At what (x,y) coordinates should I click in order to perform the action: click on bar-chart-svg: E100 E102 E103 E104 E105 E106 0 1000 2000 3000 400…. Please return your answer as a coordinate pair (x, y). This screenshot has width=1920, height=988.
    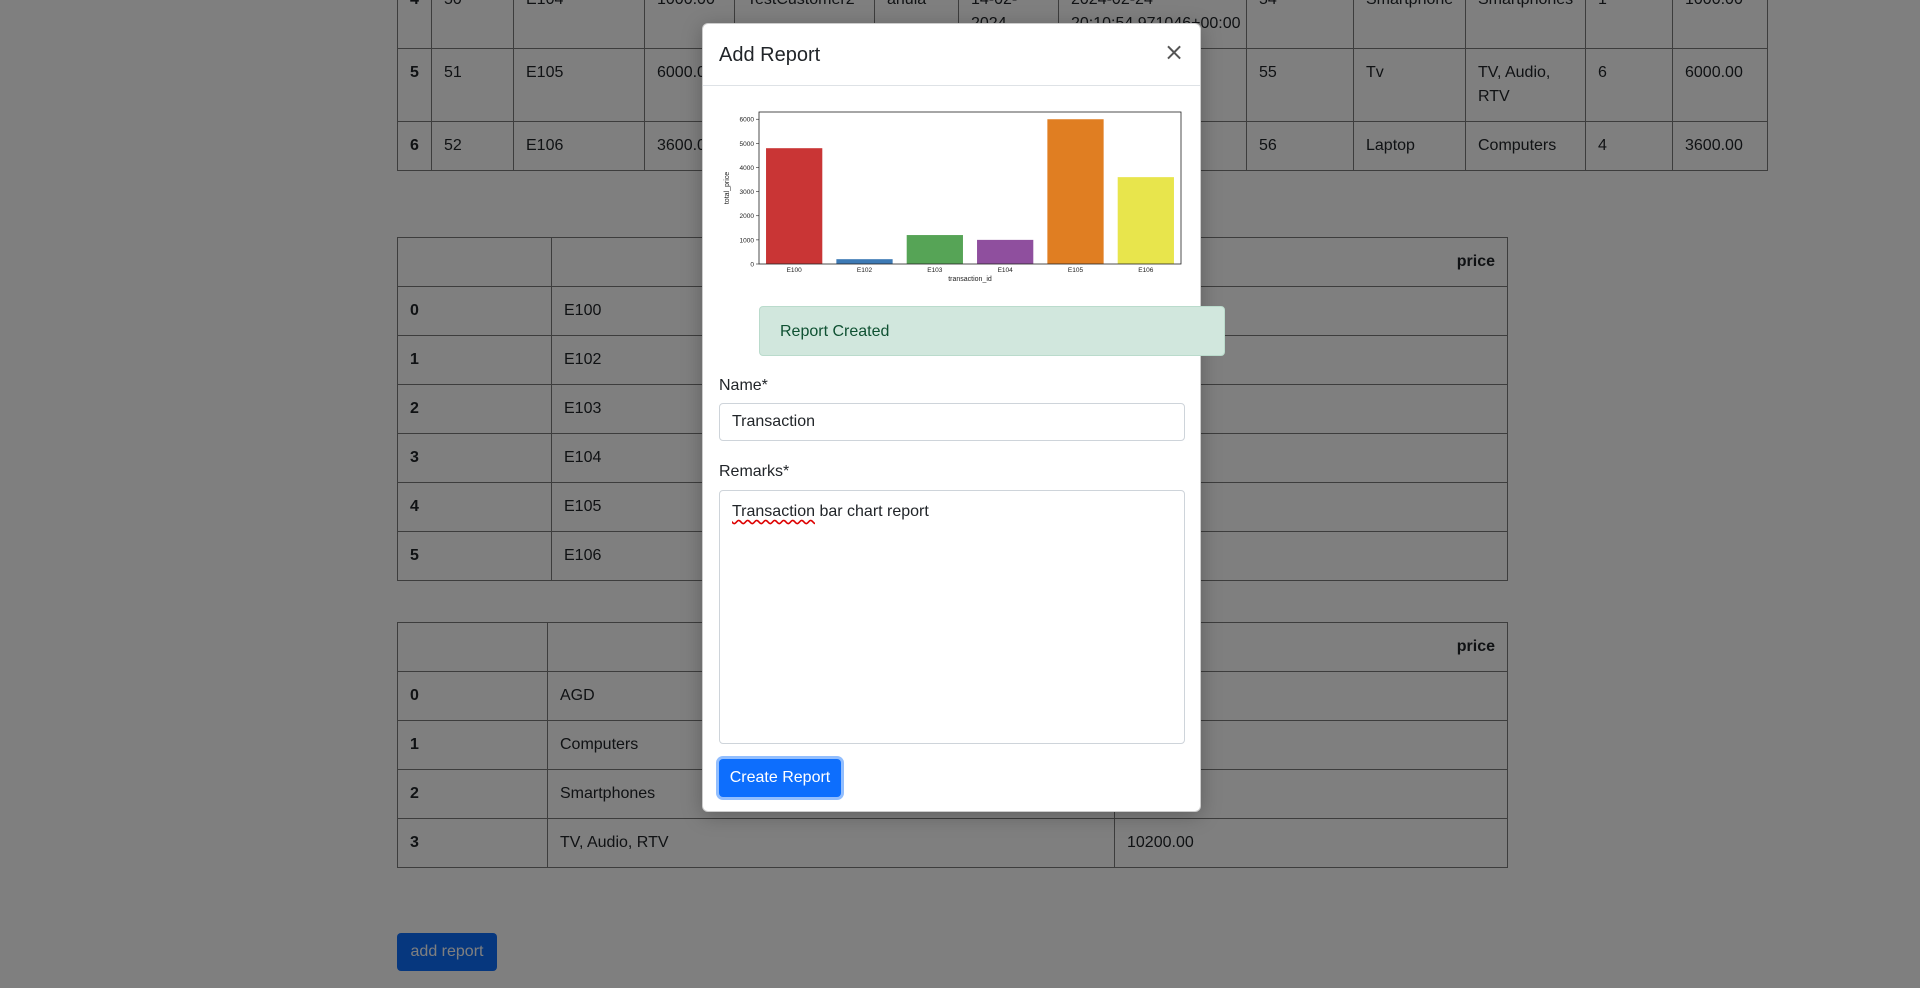
    Looking at the image, I should click on (953, 197).